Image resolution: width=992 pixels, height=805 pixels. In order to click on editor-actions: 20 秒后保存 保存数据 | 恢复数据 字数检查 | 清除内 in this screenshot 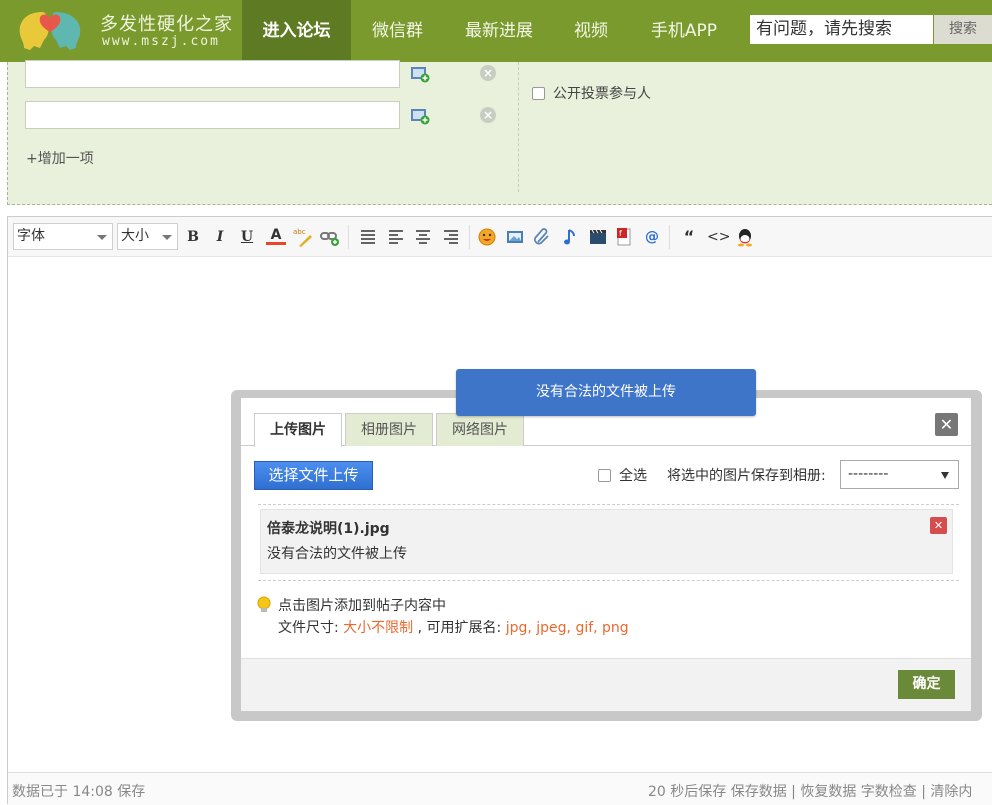, I will do `click(810, 791)`.